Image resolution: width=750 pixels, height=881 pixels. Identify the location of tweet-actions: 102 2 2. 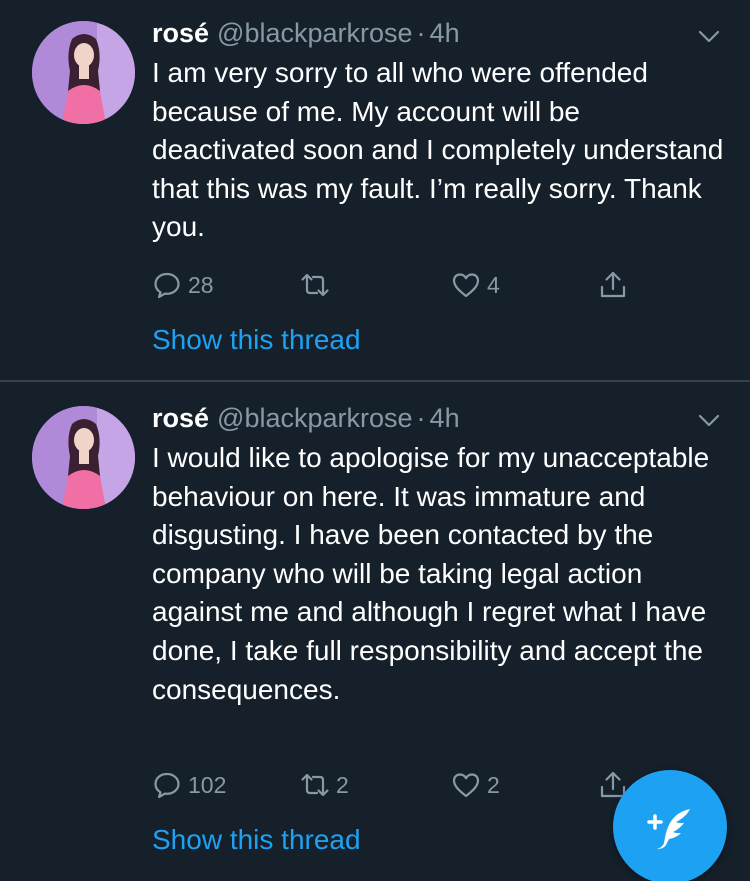
(402, 785).